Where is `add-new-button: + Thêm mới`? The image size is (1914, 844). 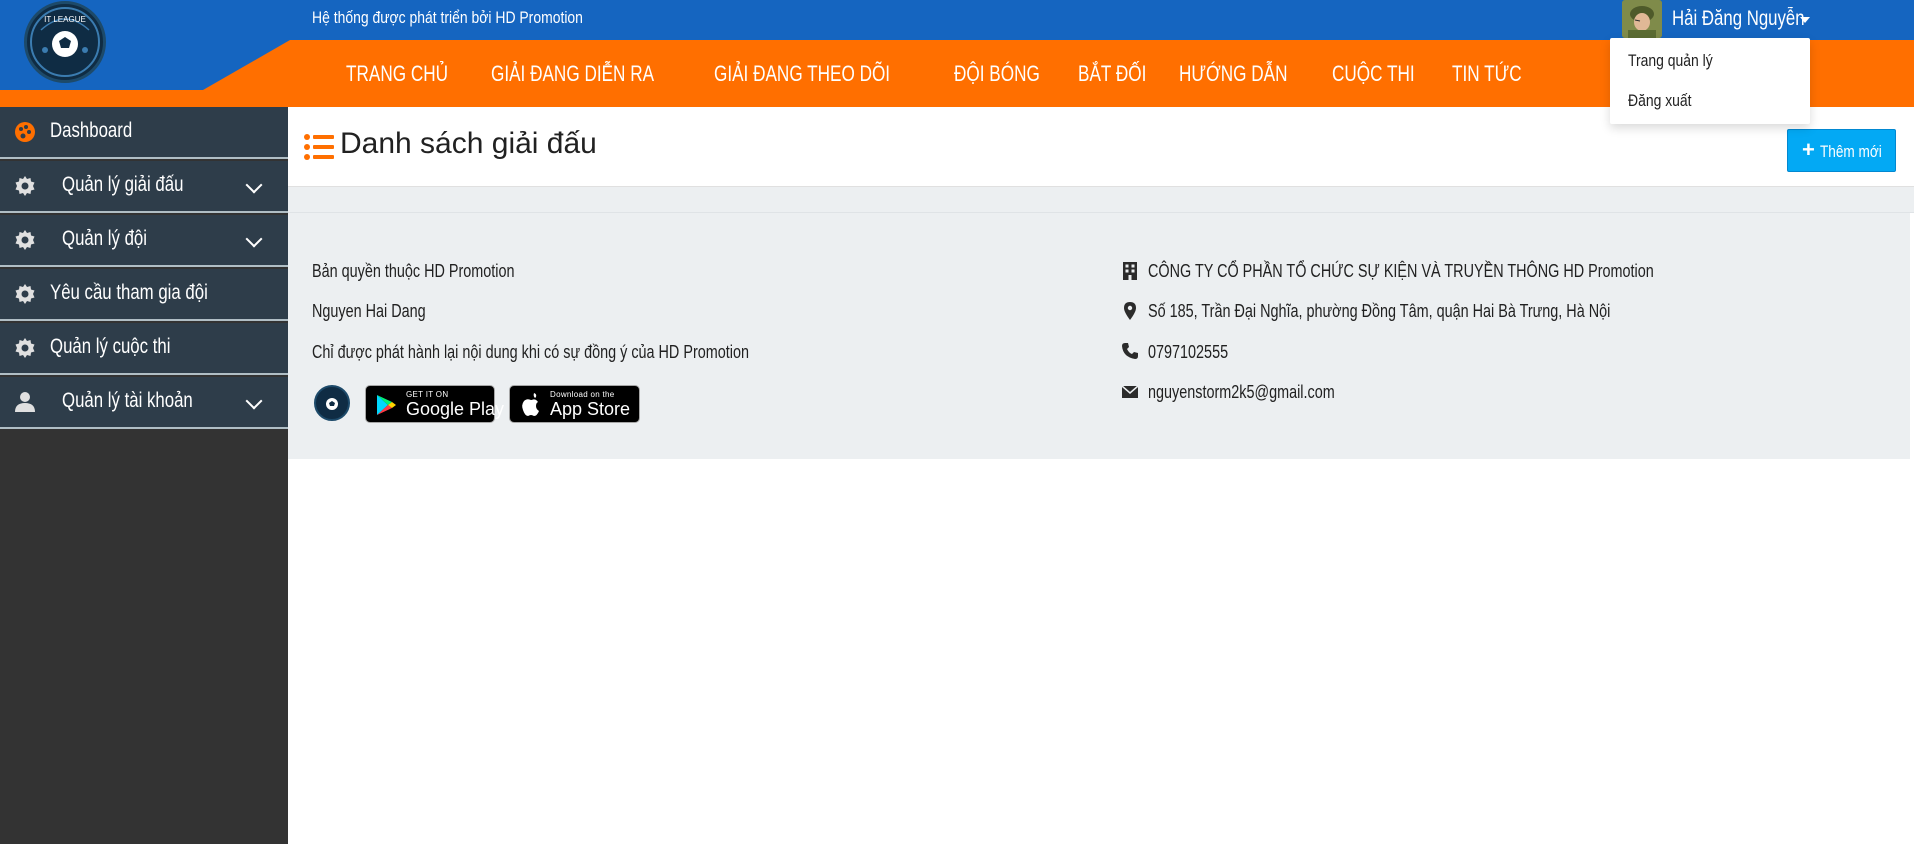 add-new-button: + Thêm mới is located at coordinates (1841, 150).